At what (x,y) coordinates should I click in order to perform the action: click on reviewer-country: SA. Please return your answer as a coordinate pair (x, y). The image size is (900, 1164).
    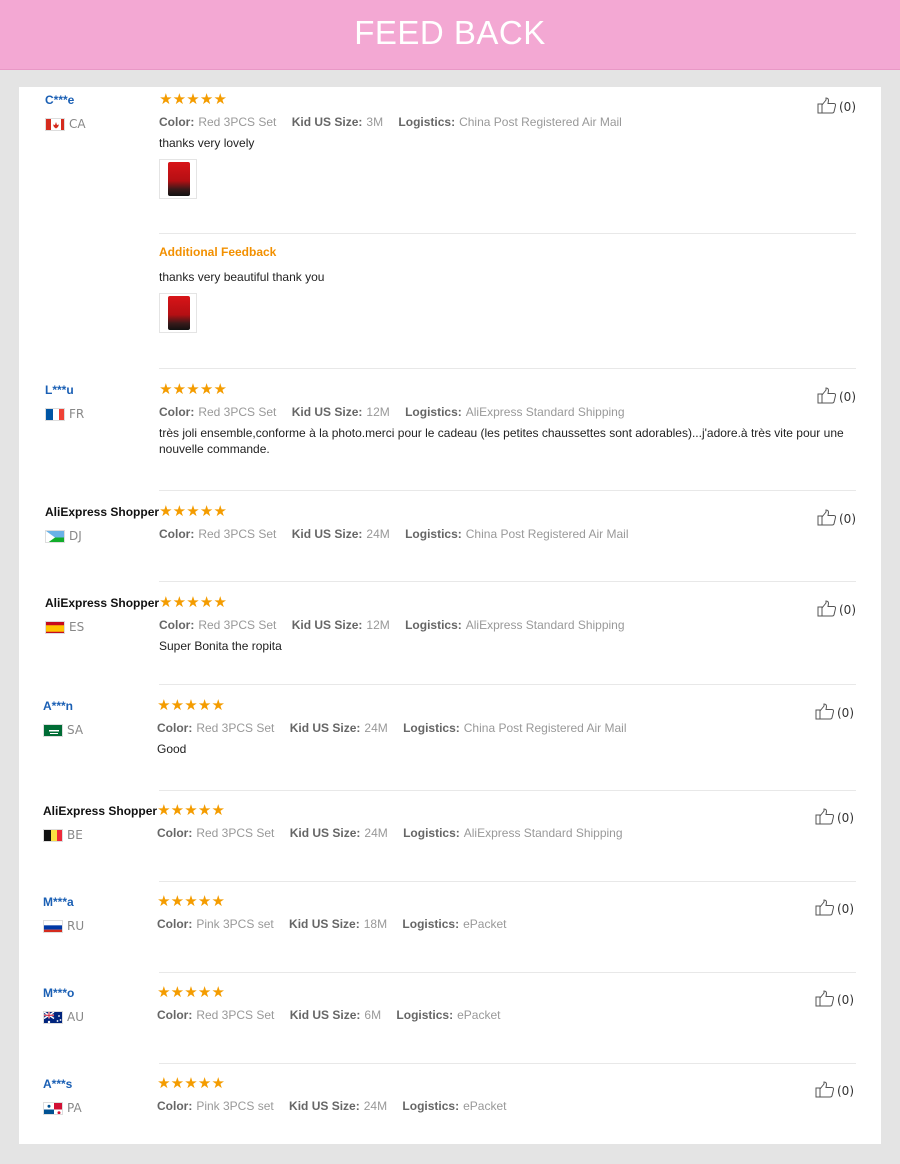
    Looking at the image, I should click on (63, 730).